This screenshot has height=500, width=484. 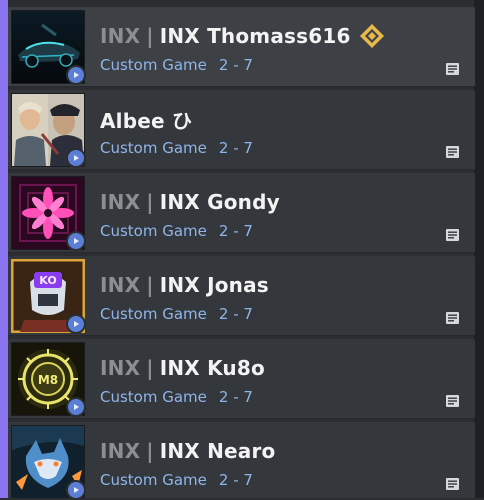 I want to click on player-name-line: INX | INX Ku8o, so click(x=182, y=368).